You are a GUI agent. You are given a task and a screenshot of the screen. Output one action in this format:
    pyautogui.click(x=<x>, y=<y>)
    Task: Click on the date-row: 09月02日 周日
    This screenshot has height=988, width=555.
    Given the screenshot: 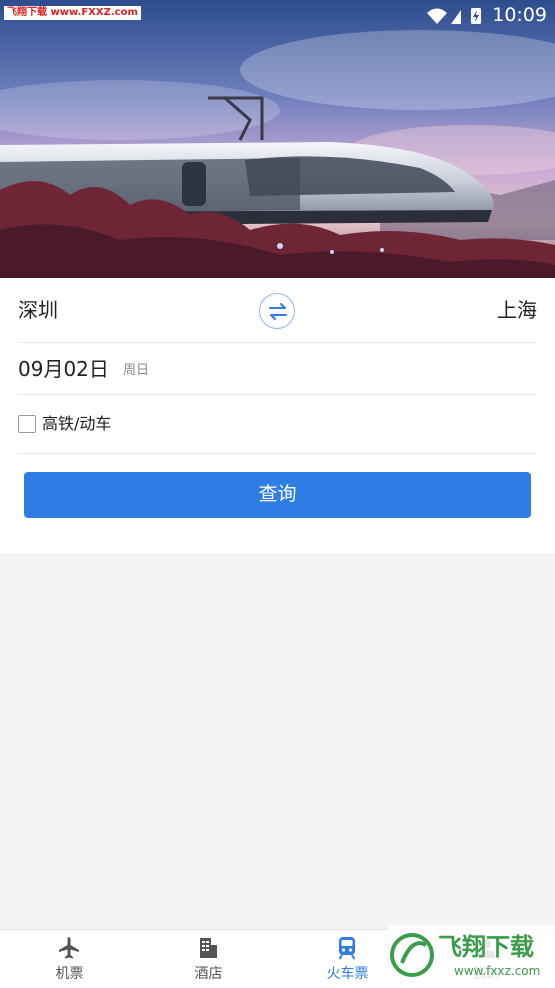 What is the action you would take?
    pyautogui.click(x=277, y=369)
    